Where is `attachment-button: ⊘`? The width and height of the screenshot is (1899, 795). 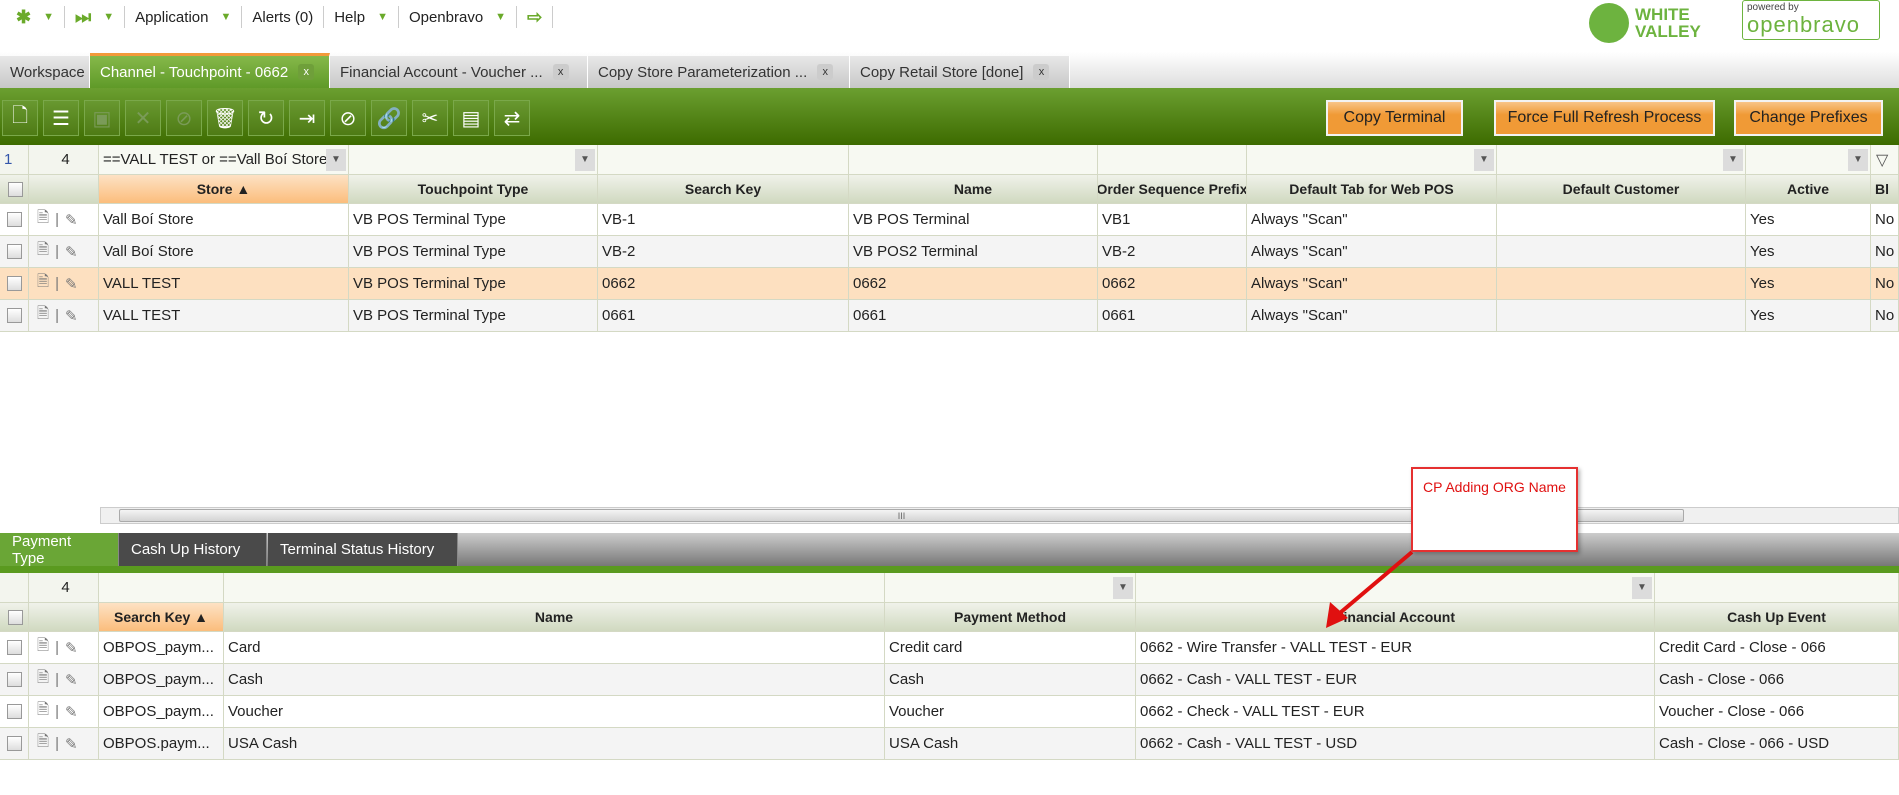
attachment-button: ⊘ is located at coordinates (348, 118).